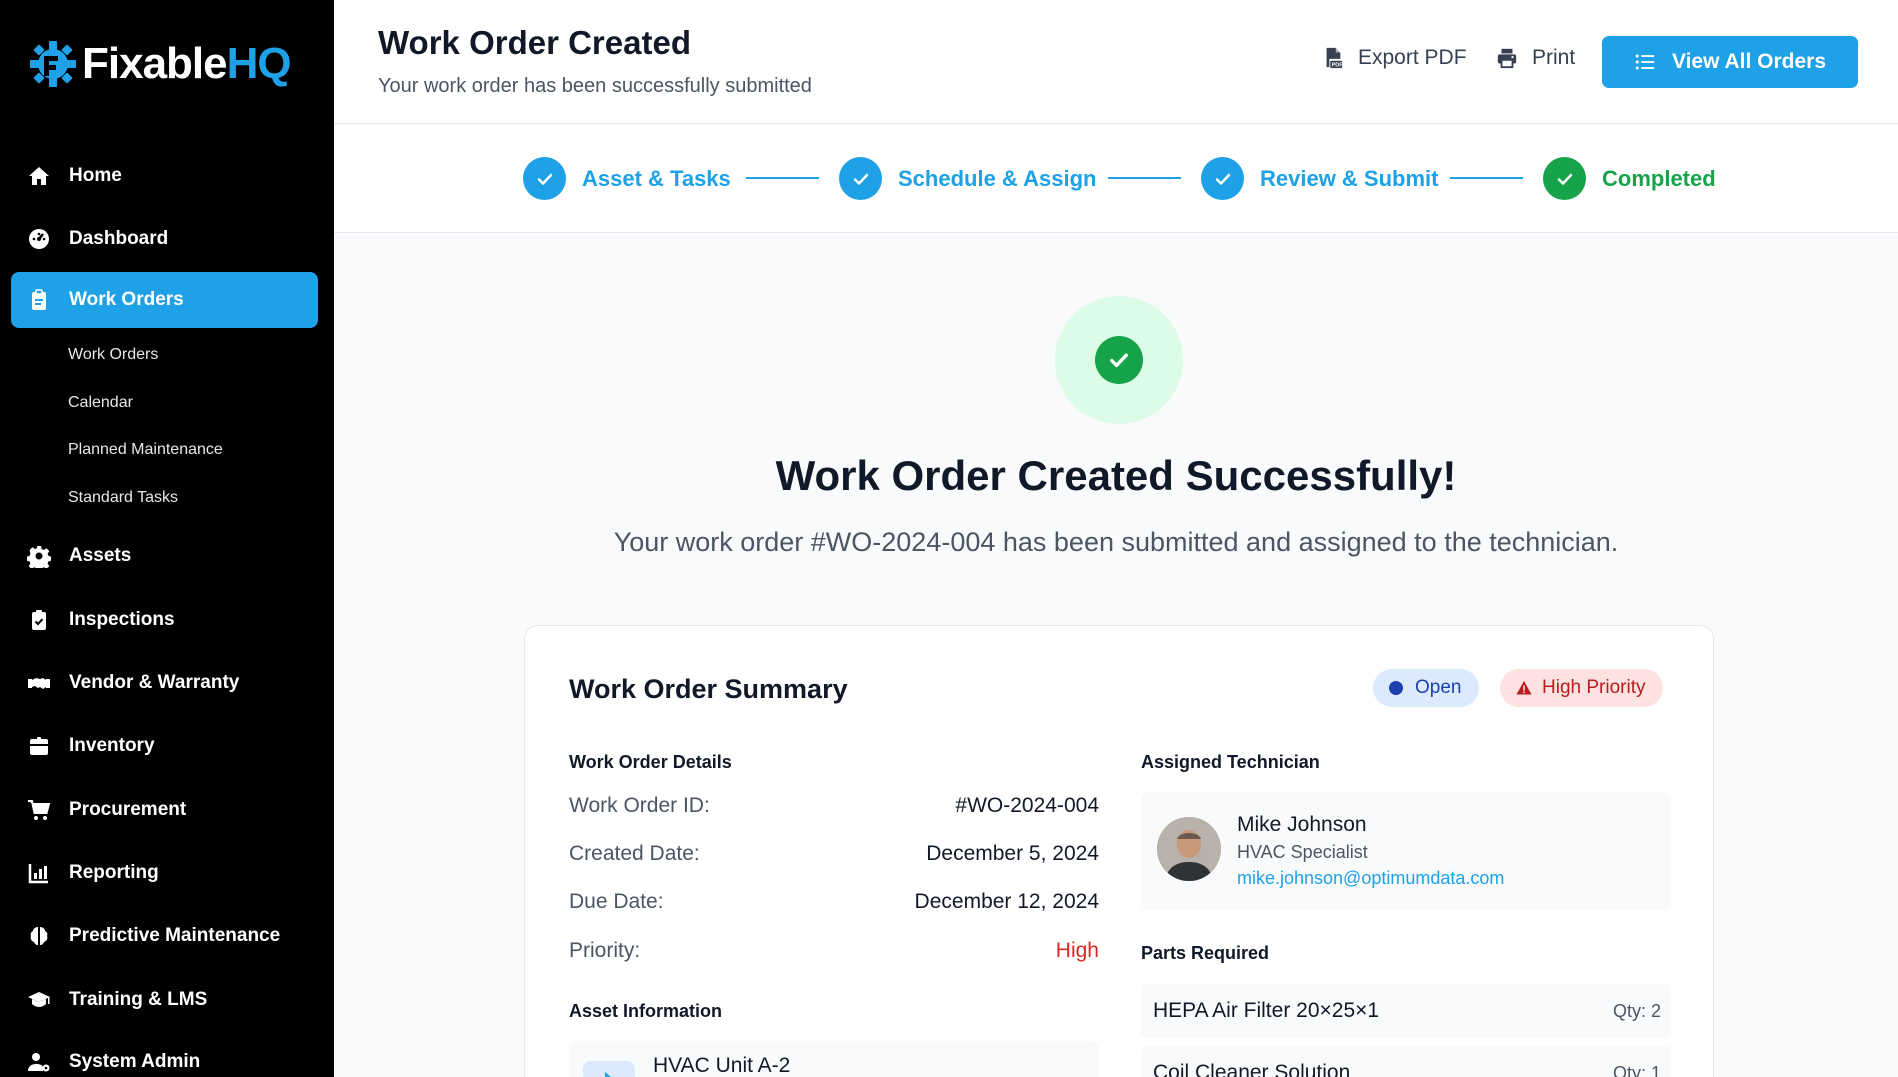 The height and width of the screenshot is (1077, 1898). What do you see at coordinates (39, 683) in the screenshot?
I see `handshake-icon` at bounding box center [39, 683].